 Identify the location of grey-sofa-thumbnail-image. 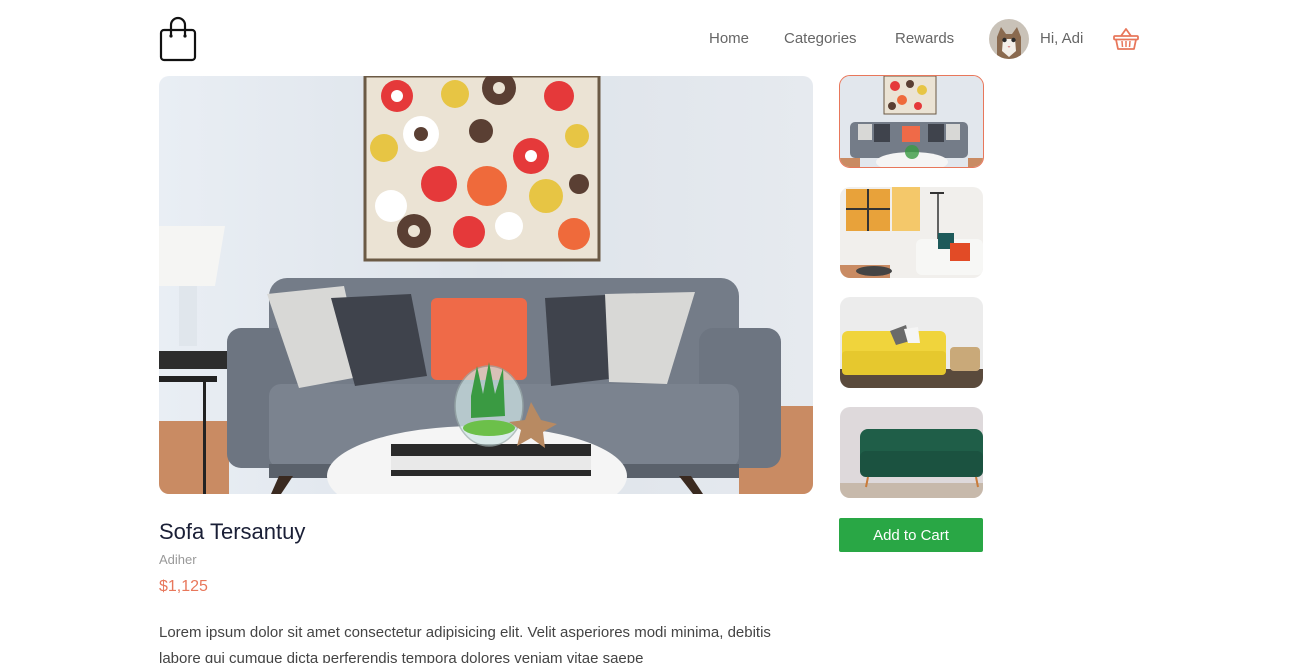
(911, 121).